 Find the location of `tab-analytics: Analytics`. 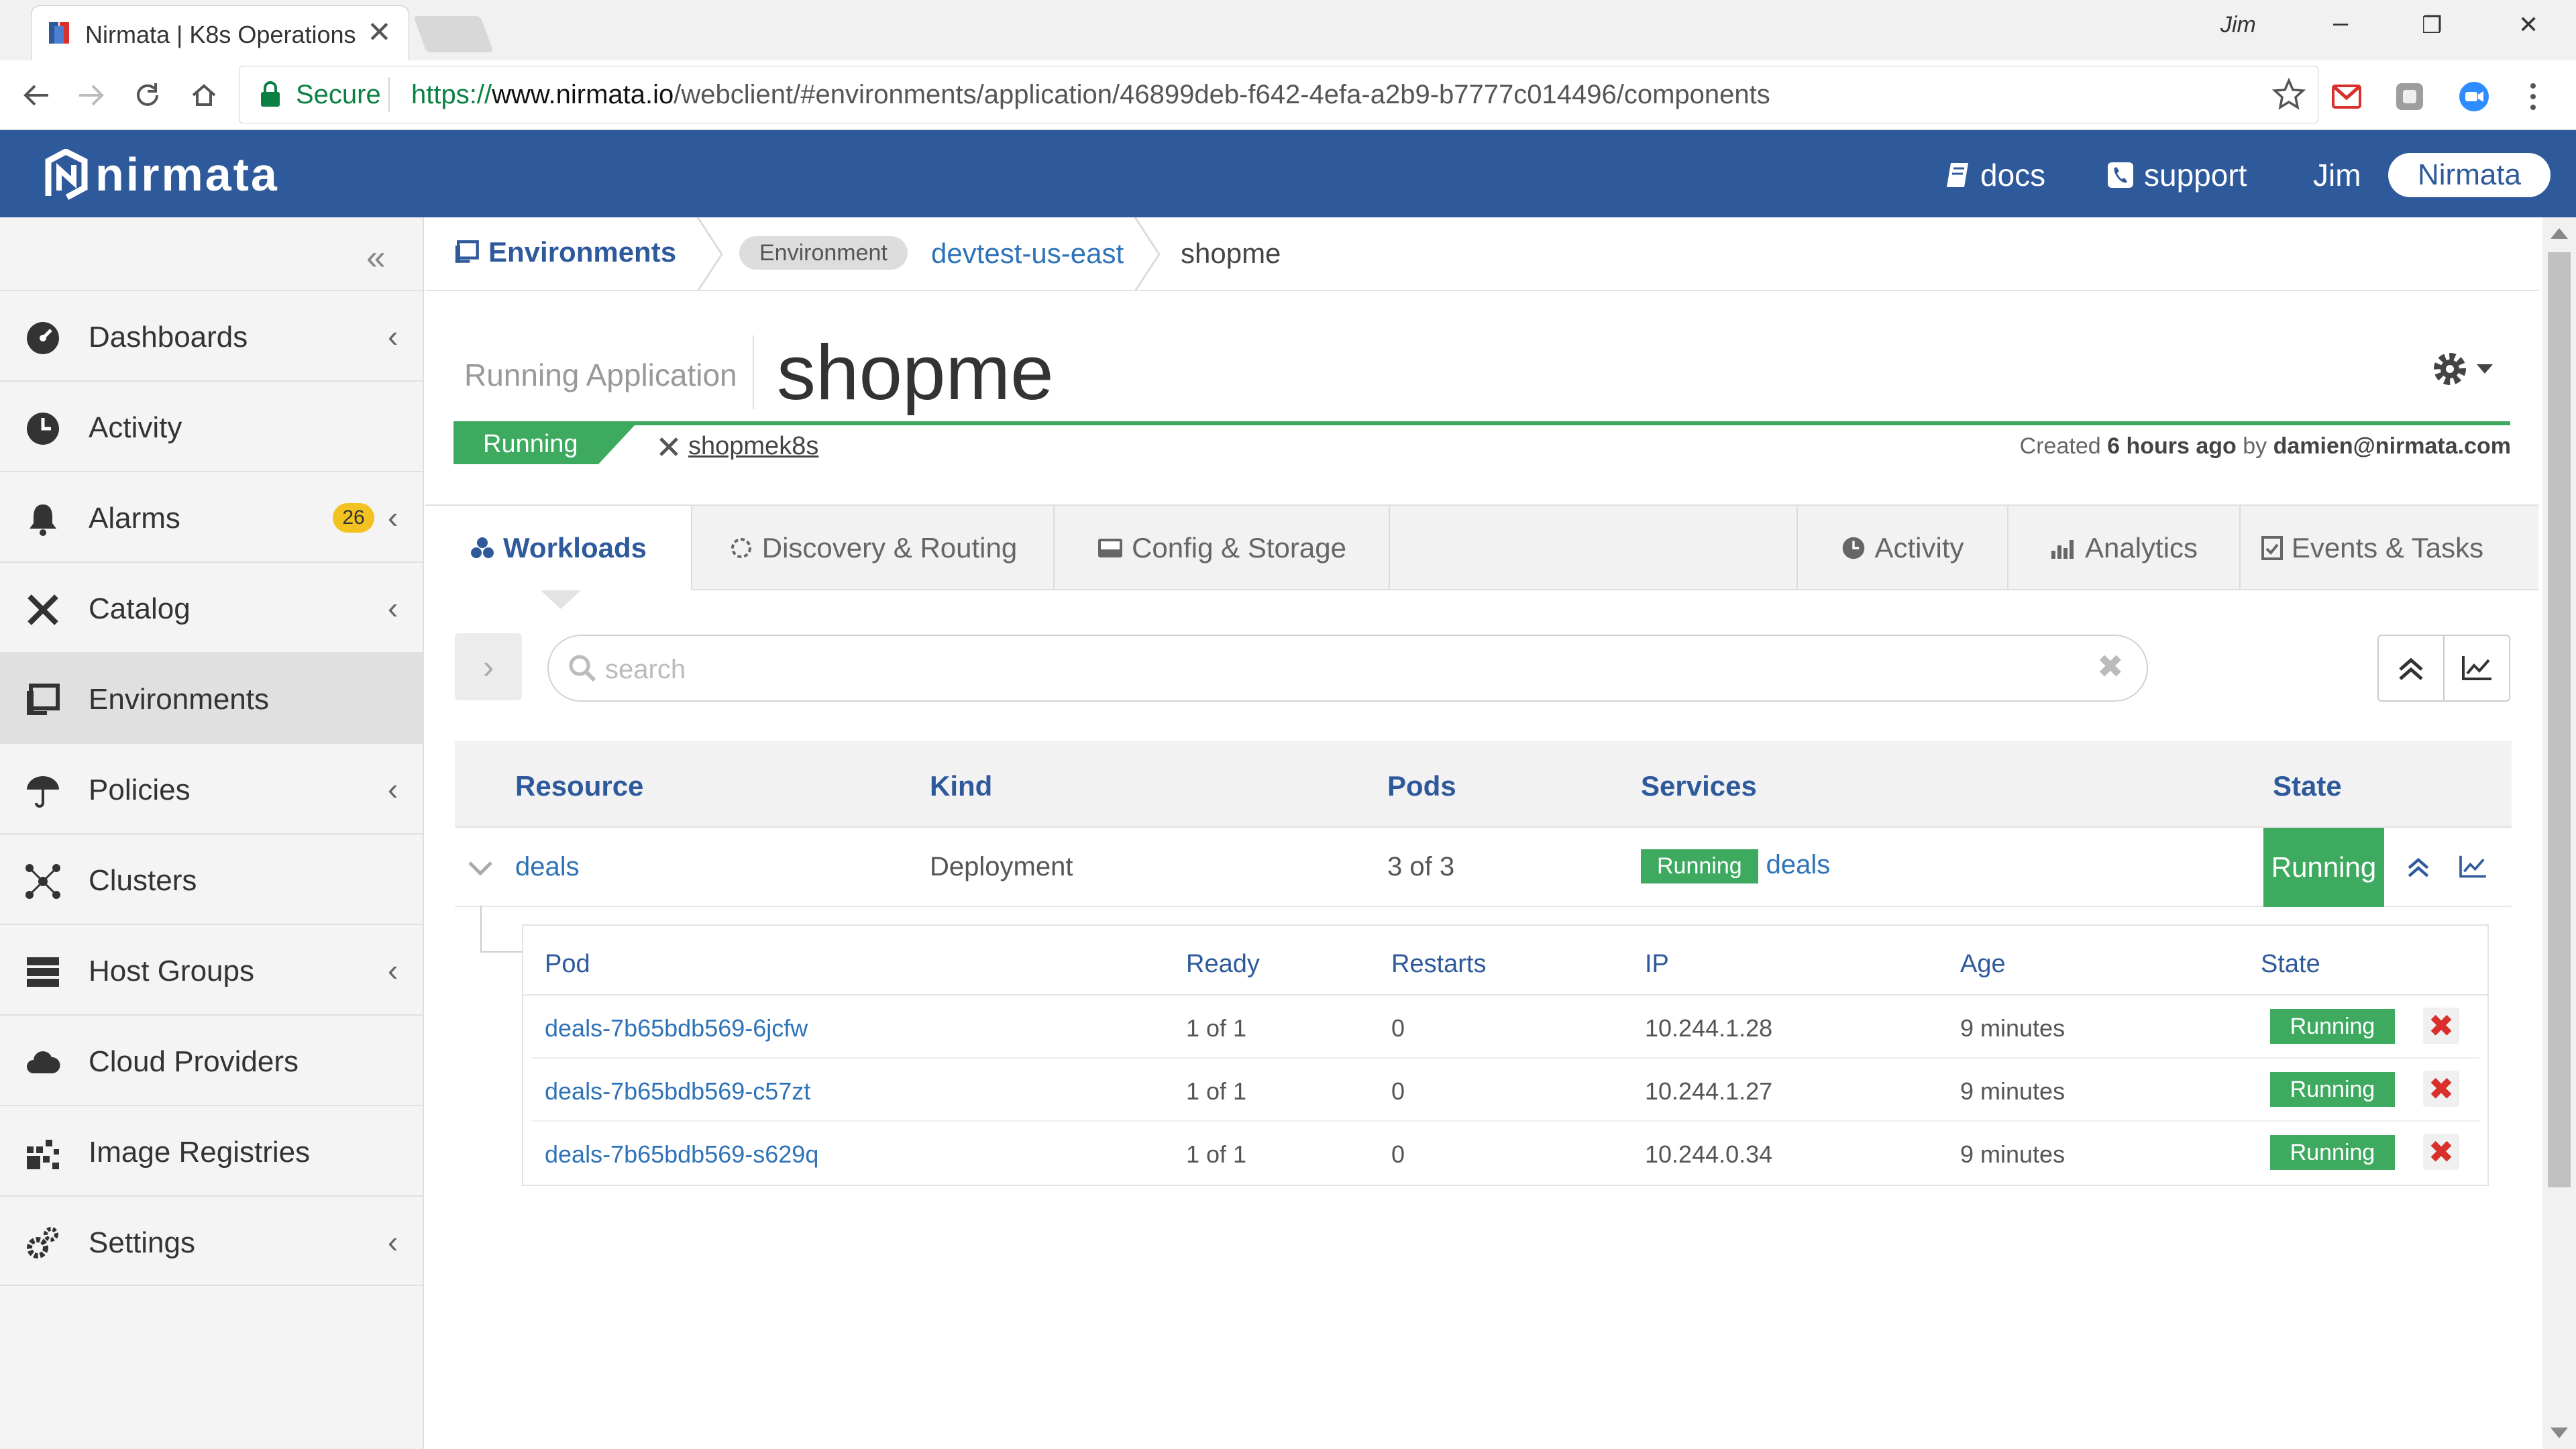

tab-analytics: Analytics is located at coordinates (2124, 548).